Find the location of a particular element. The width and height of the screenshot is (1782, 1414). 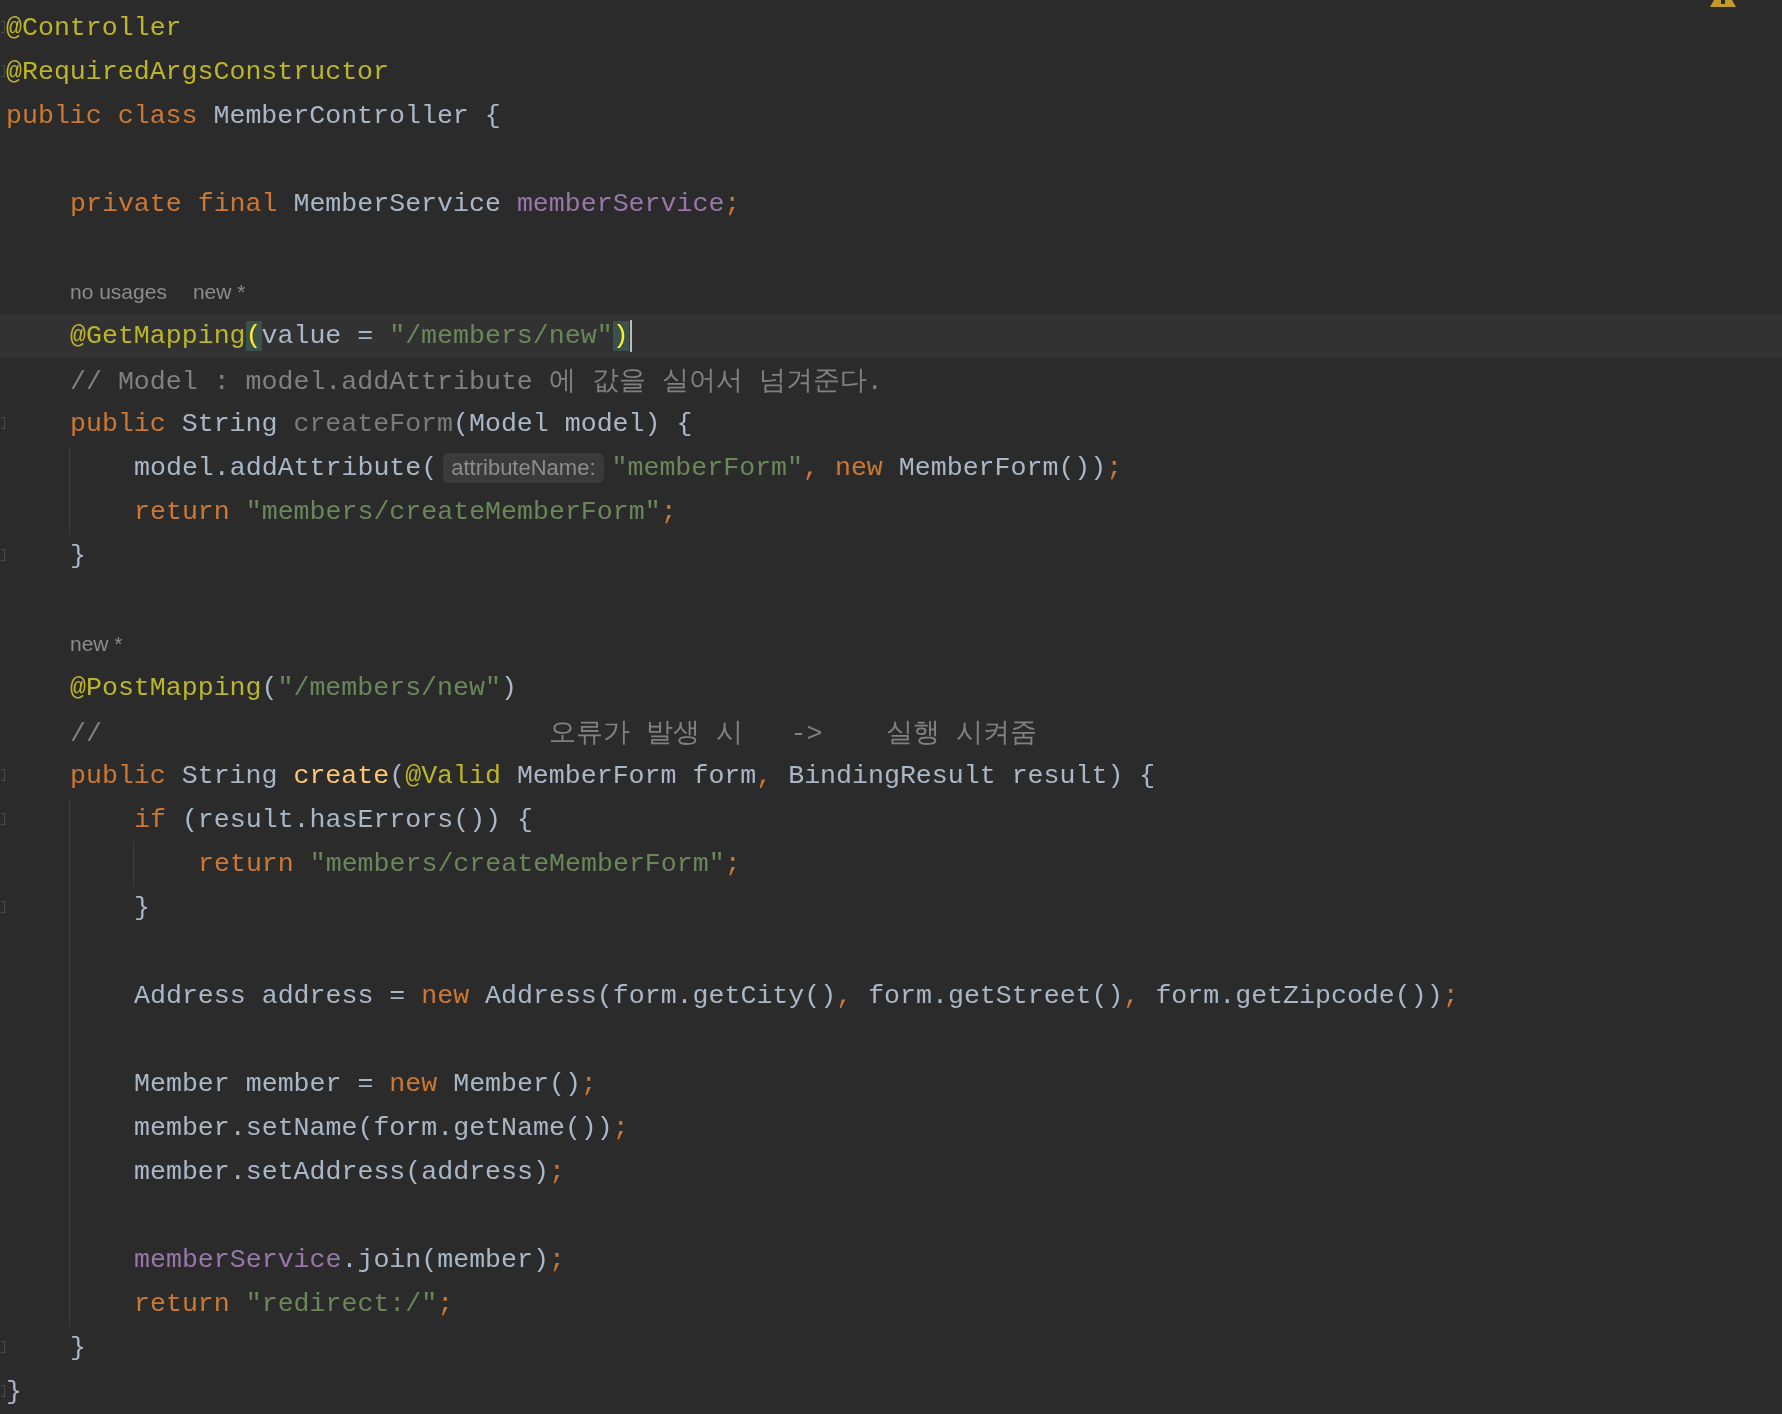

code-text: Address address = new Address(form.getCity(), form.getStreet(), form.getZipcode()); is located at coordinates (796, 996).